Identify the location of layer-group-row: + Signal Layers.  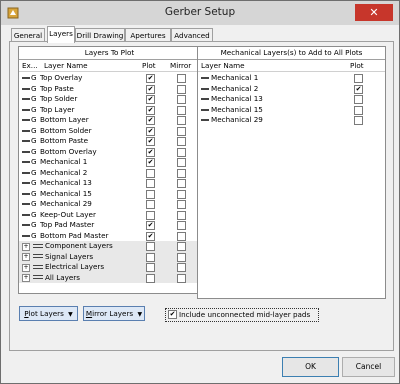
(109, 256).